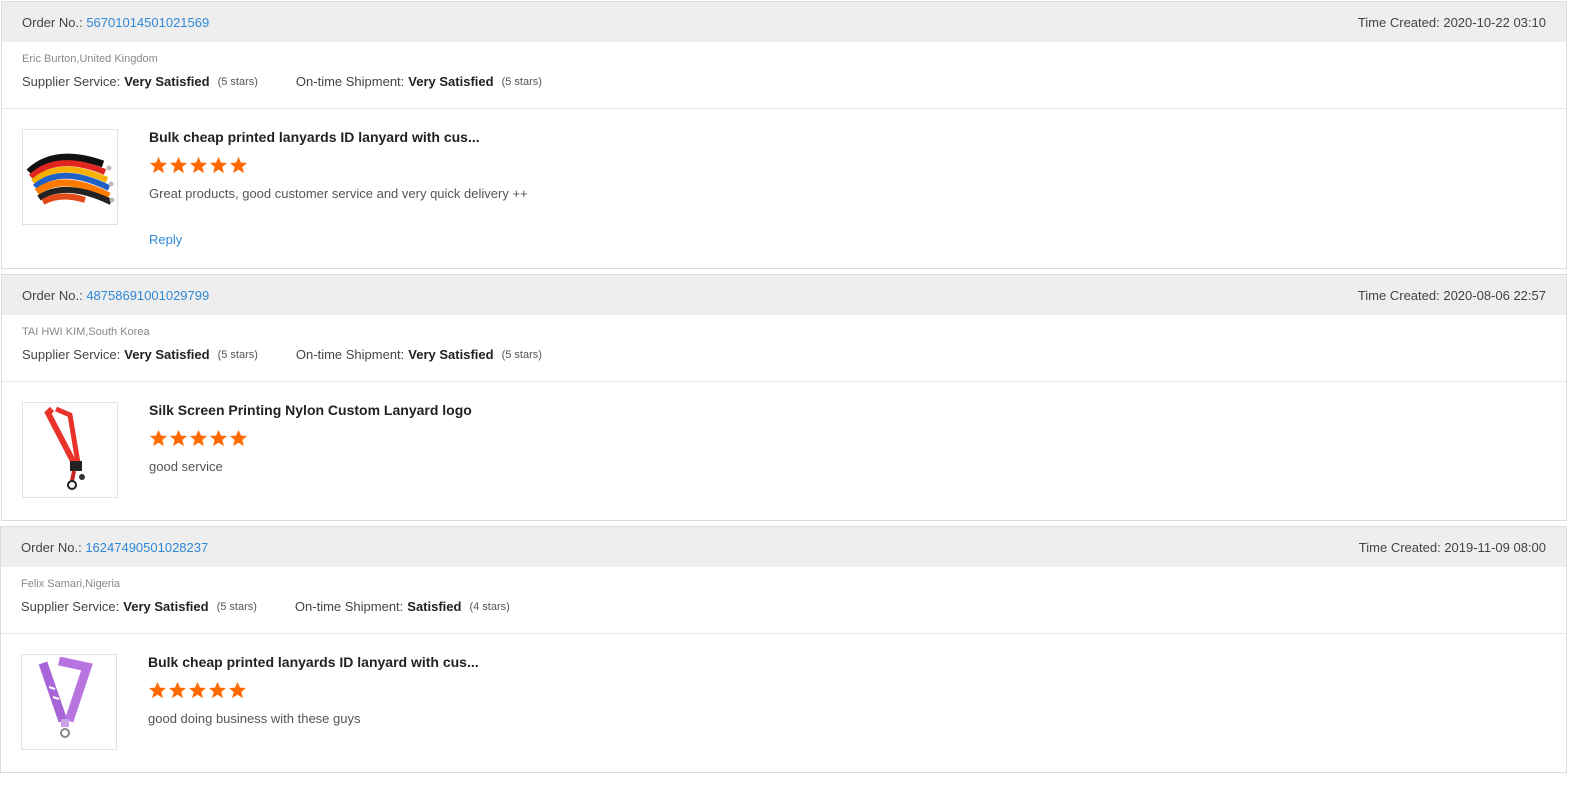 The height and width of the screenshot is (787, 1589). I want to click on order-no-link: 48758691001029799, so click(147, 295).